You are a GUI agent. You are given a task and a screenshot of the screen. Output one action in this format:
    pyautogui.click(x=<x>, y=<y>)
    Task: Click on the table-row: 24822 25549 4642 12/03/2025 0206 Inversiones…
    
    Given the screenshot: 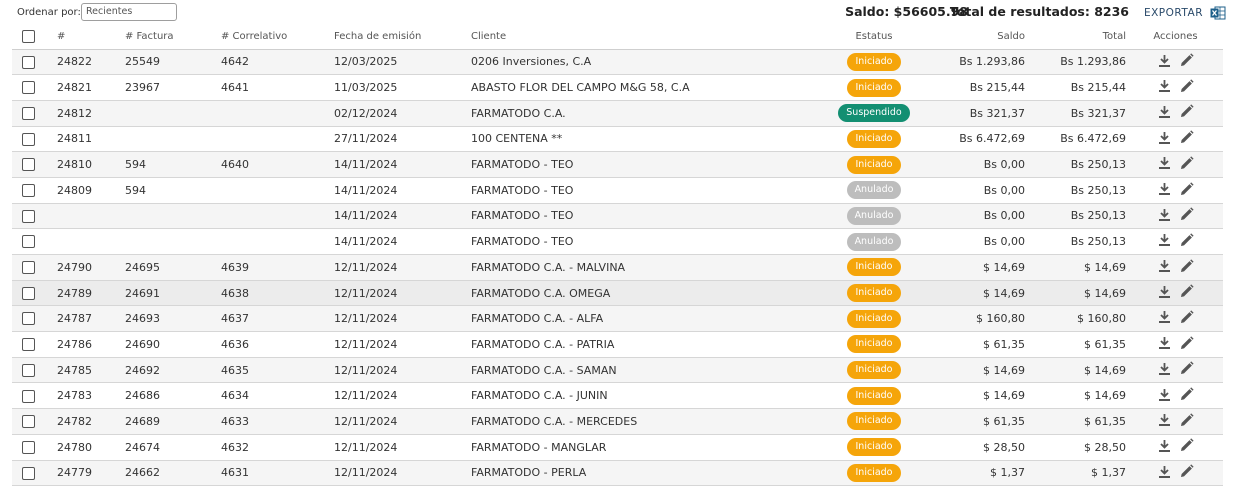 What is the action you would take?
    pyautogui.click(x=617, y=62)
    